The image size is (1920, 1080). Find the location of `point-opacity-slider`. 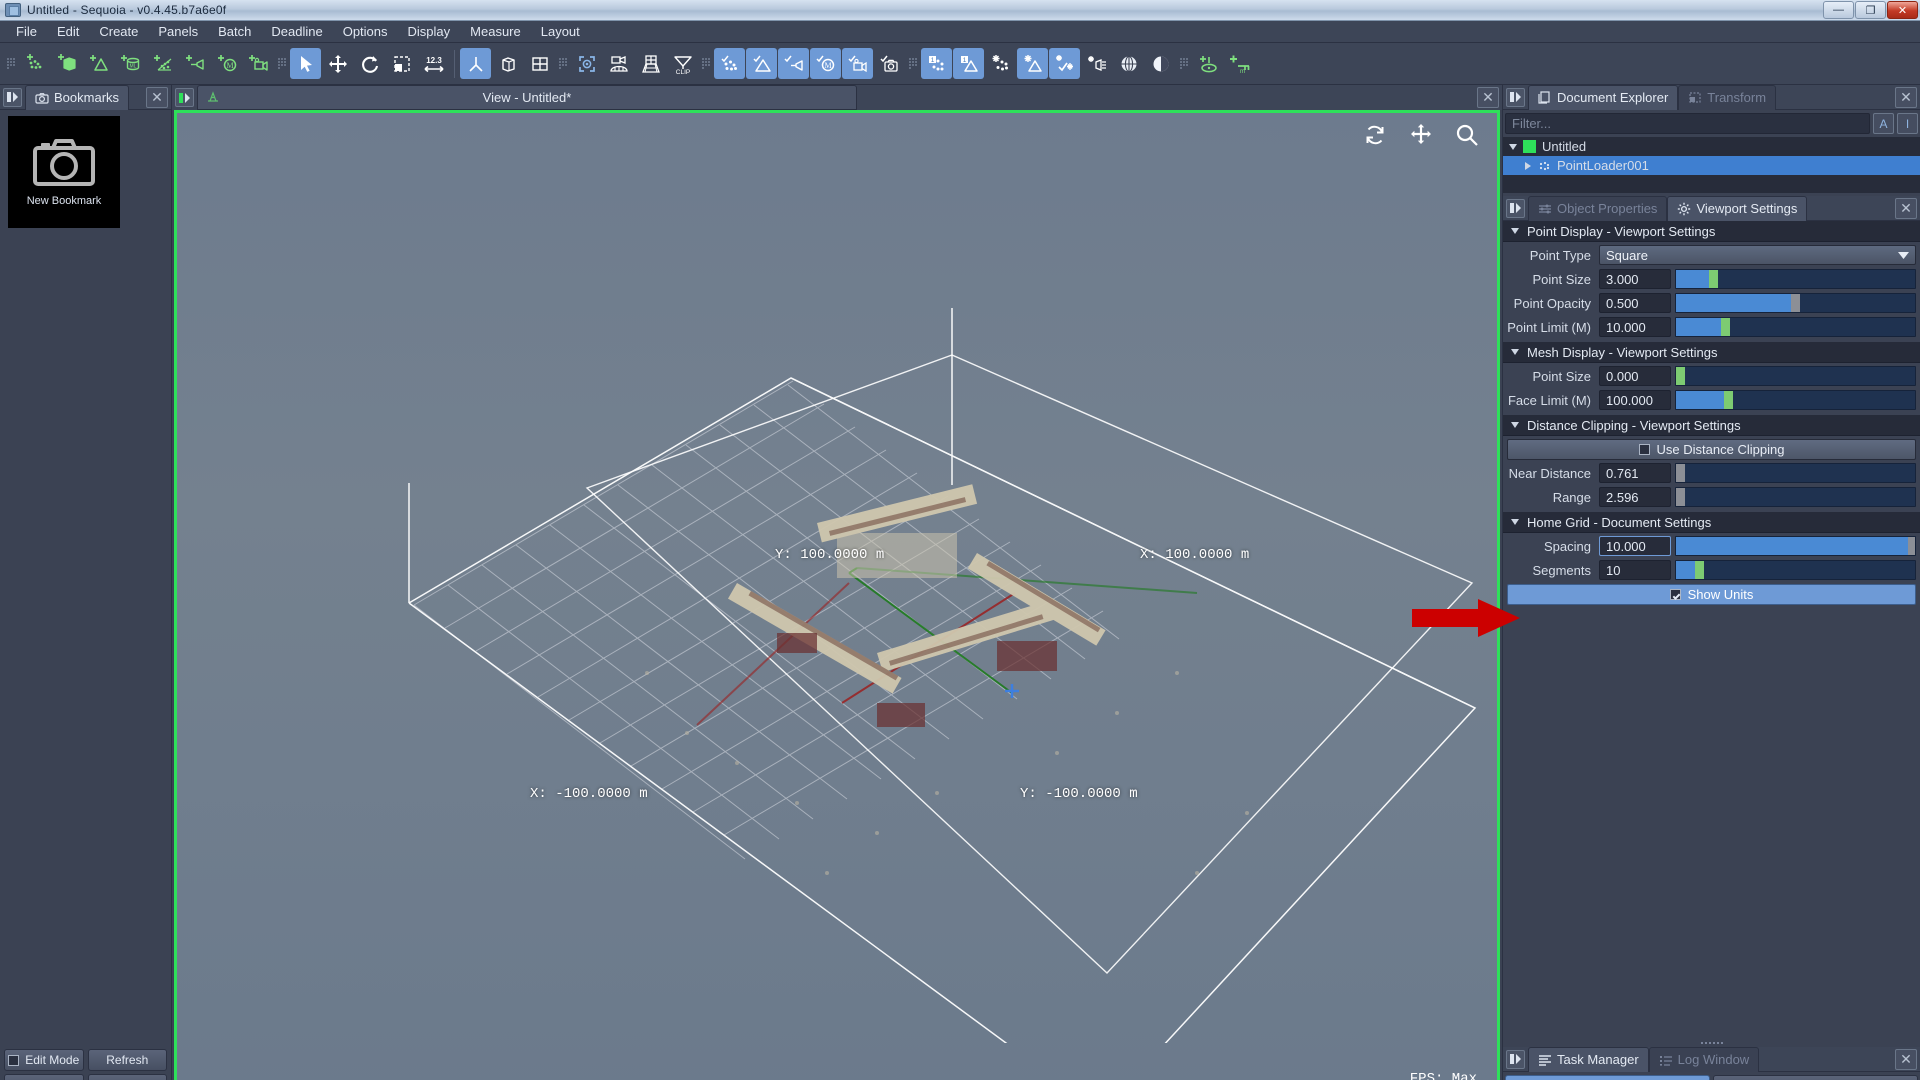

point-opacity-slider is located at coordinates (1795, 303).